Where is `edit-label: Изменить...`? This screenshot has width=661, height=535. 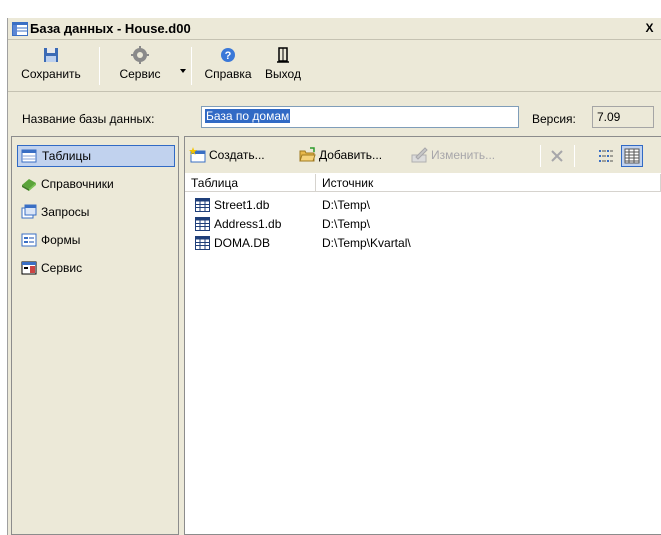 edit-label: Изменить... is located at coordinates (463, 155).